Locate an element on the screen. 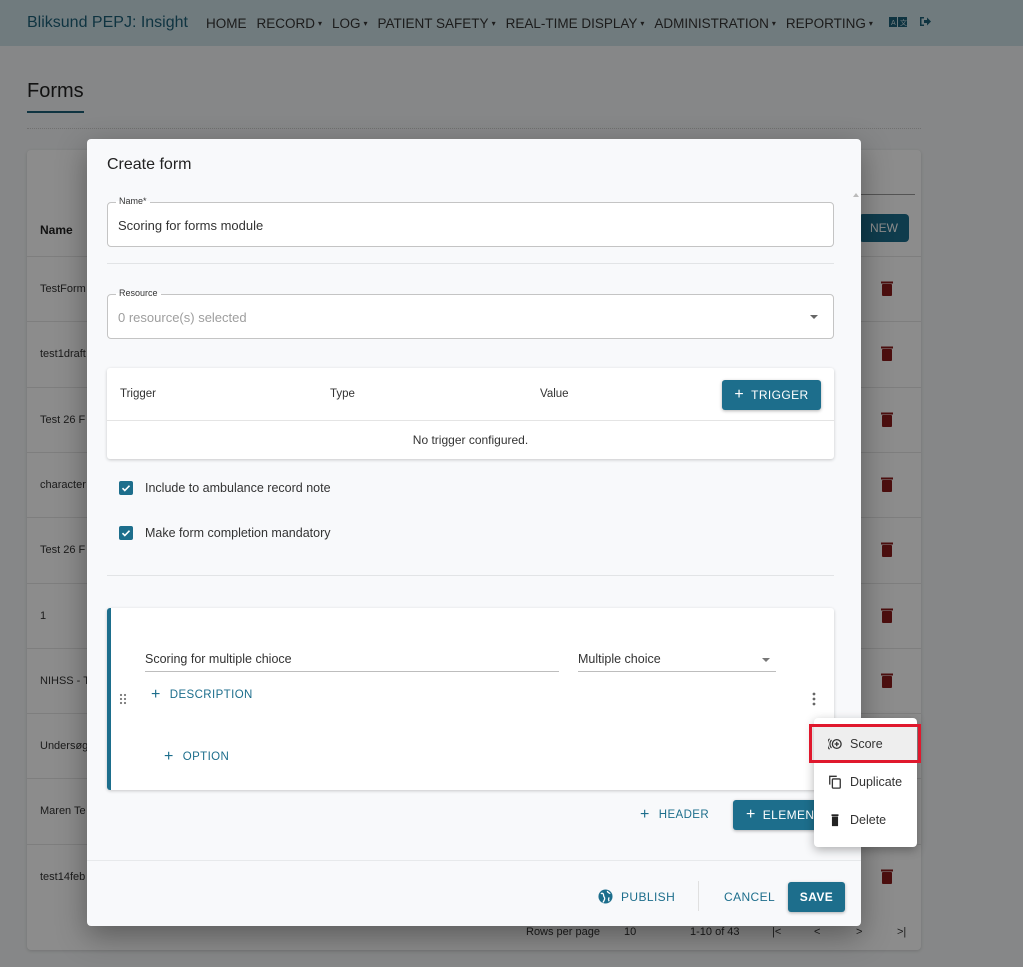 The width and height of the screenshot is (1023, 967). save-button: SAVE is located at coordinates (816, 897).